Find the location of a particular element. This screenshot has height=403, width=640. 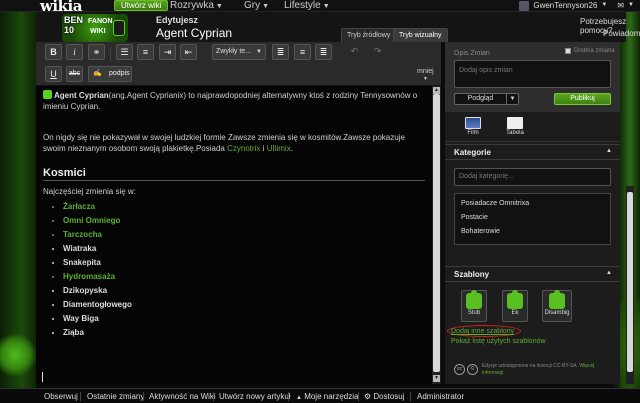

align-right-icon: ≣ is located at coordinates (323, 52).